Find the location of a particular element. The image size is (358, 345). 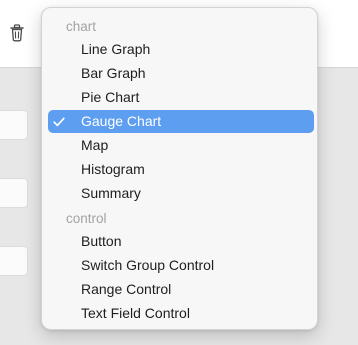

menu-item-range-control: Range Control is located at coordinates (181, 289).